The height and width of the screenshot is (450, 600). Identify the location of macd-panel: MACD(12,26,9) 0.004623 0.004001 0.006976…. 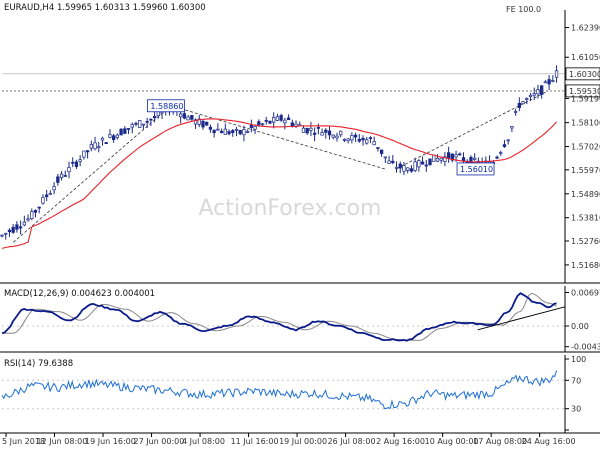
(300, 319).